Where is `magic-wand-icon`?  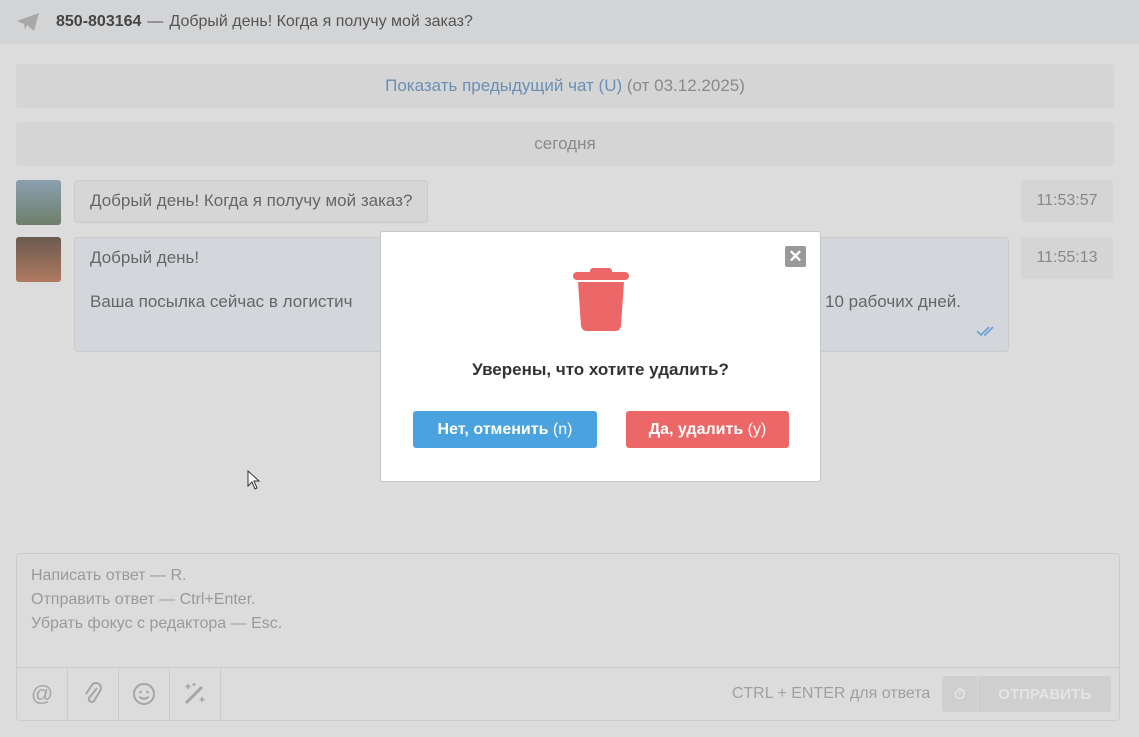
magic-wand-icon is located at coordinates (194, 694).